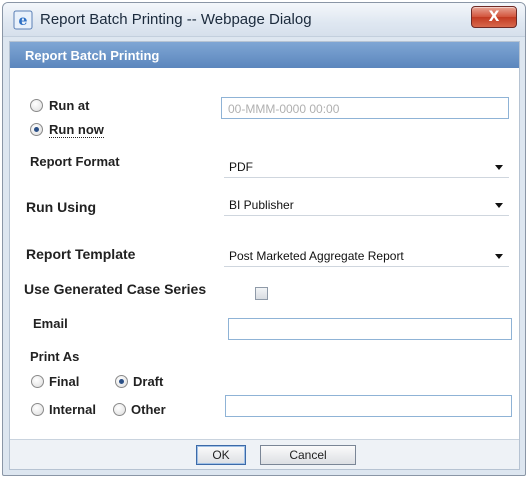 Image resolution: width=530 pixels, height=480 pixels. What do you see at coordinates (72, 409) in the screenshot?
I see `print-internal-label: Internal` at bounding box center [72, 409].